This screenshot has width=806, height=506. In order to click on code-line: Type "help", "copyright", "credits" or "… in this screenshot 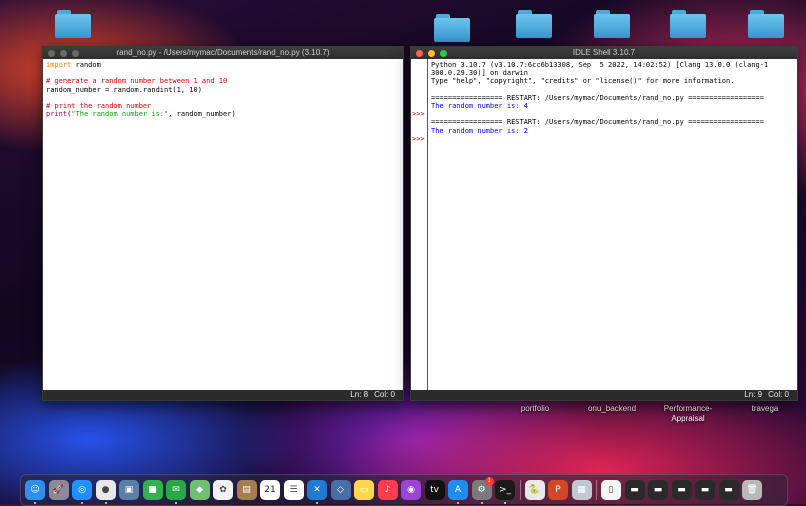, I will do `click(612, 81)`.